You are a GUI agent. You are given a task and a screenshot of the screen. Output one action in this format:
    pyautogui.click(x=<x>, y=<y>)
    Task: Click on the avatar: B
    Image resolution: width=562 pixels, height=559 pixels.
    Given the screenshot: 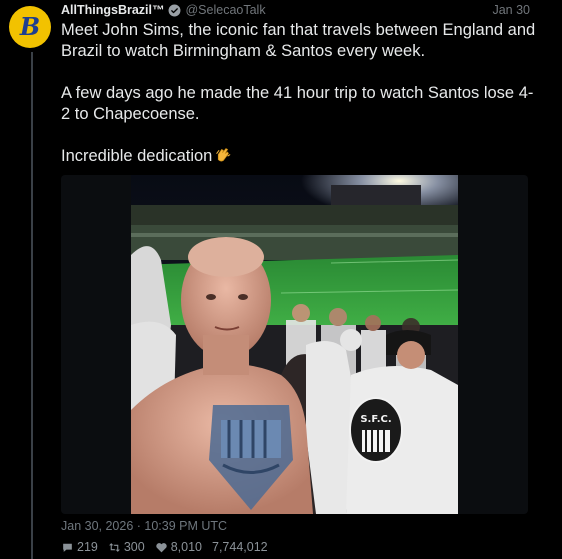 What is the action you would take?
    pyautogui.click(x=30, y=27)
    